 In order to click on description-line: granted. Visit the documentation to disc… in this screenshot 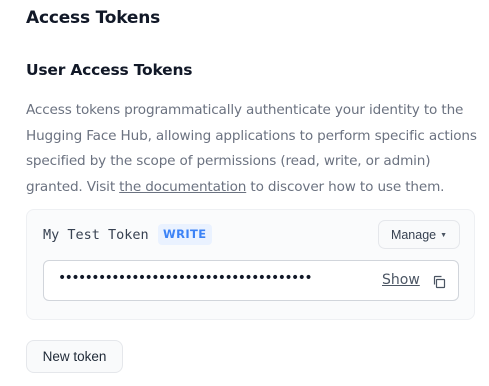, I will do `click(251, 188)`.